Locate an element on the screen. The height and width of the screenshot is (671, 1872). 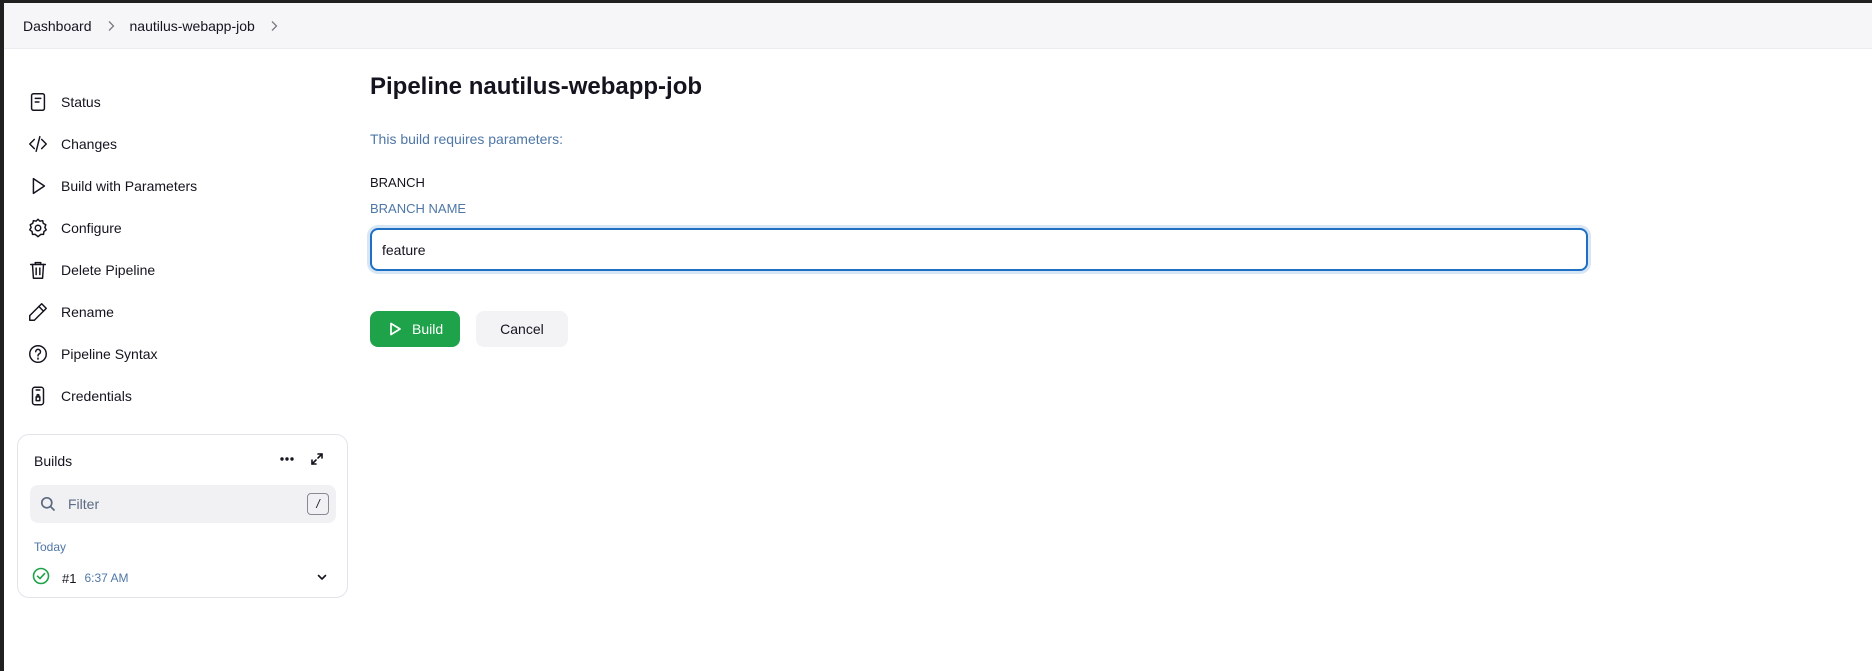
breadcrumb-job: nautilus-webapp-job is located at coordinates (192, 26).